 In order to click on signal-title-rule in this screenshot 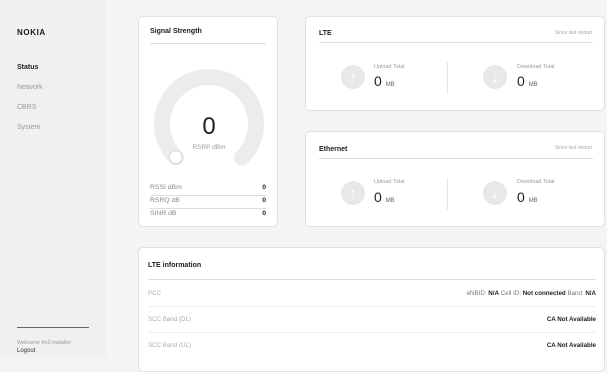, I will do `click(208, 43)`.